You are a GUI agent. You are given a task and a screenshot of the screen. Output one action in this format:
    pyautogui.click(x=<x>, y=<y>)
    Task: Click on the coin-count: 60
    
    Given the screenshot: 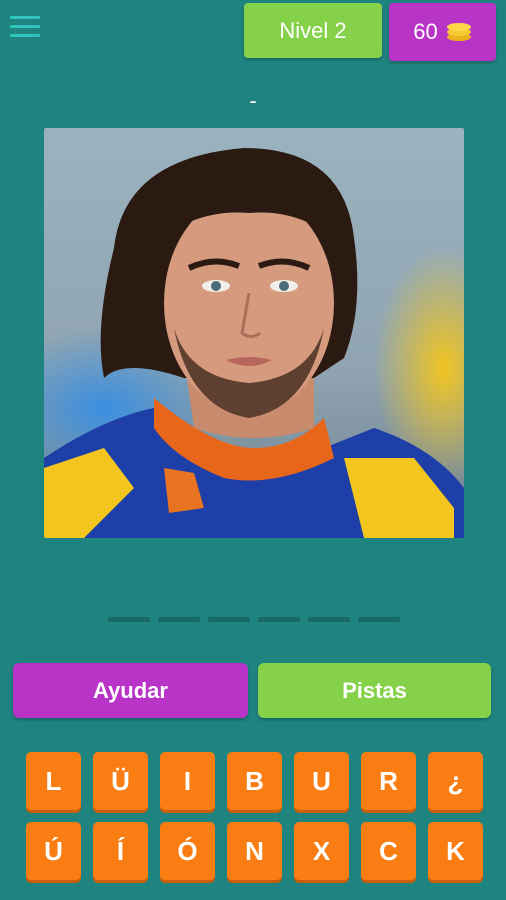 What is the action you would take?
    pyautogui.click(x=425, y=31)
    